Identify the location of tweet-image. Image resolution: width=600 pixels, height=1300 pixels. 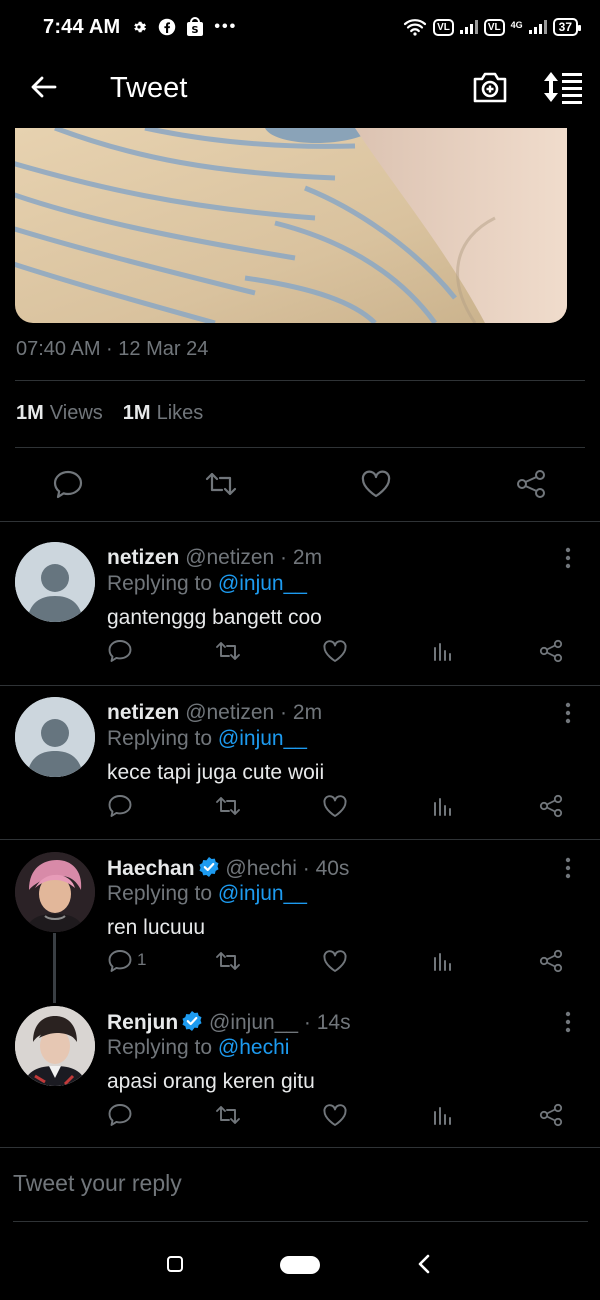
(291, 225).